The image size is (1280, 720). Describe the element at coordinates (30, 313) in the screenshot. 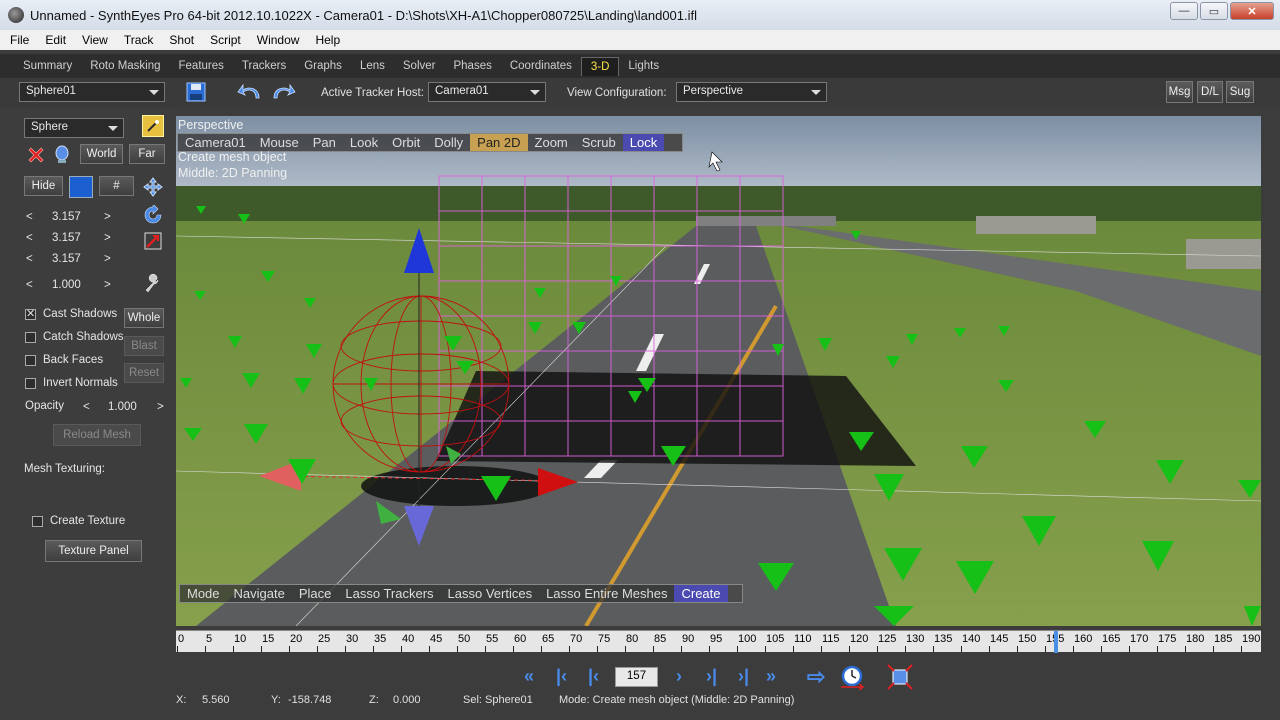

I see `cast-shadows-checkbox` at that location.